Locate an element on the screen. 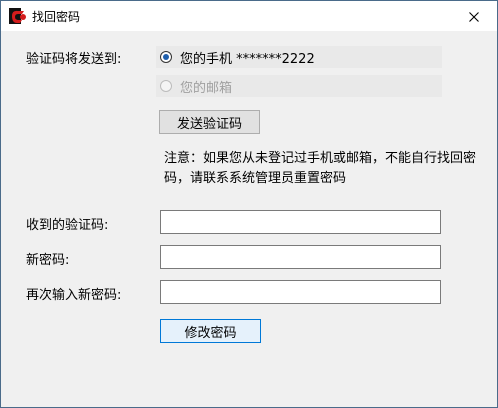 Image resolution: width=498 pixels, height=408 pixels. change-password-button: 修改密码 is located at coordinates (210, 331).